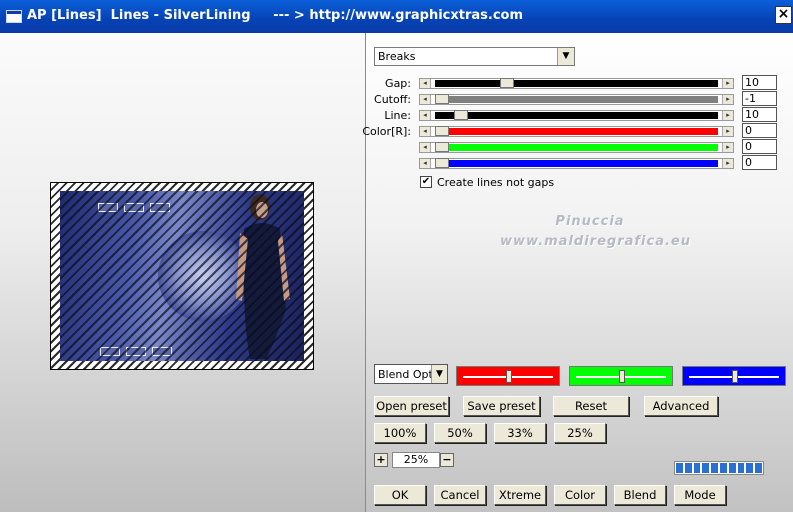 The height and width of the screenshot is (512, 793). What do you see at coordinates (783, 15) in the screenshot?
I see `close-button: ×` at bounding box center [783, 15].